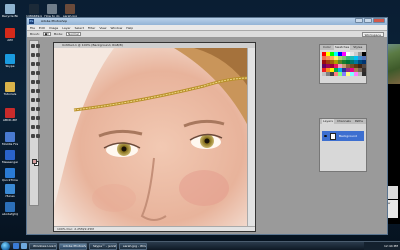 This screenshot has height=250, width=400. What do you see at coordinates (343, 136) in the screenshot?
I see `layer-background: Background` at bounding box center [343, 136].